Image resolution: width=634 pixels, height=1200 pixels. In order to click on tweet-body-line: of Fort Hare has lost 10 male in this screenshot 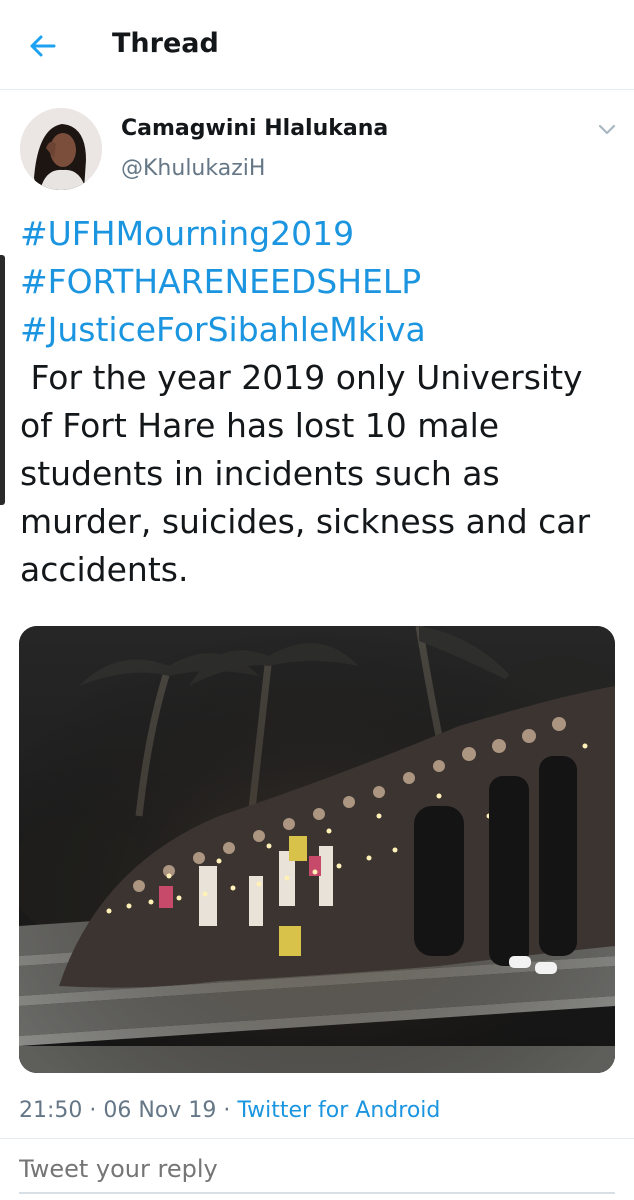, I will do `click(260, 425)`.